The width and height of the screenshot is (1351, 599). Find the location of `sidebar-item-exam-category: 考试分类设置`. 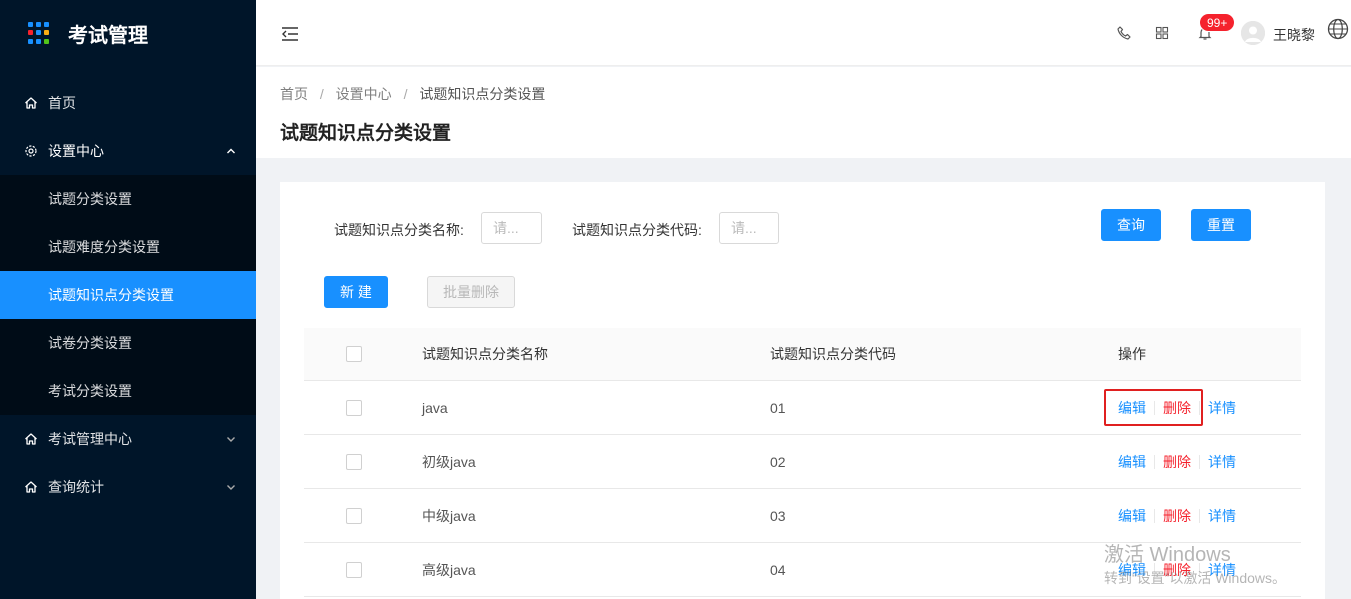

sidebar-item-exam-category: 考试分类设置 is located at coordinates (128, 391).